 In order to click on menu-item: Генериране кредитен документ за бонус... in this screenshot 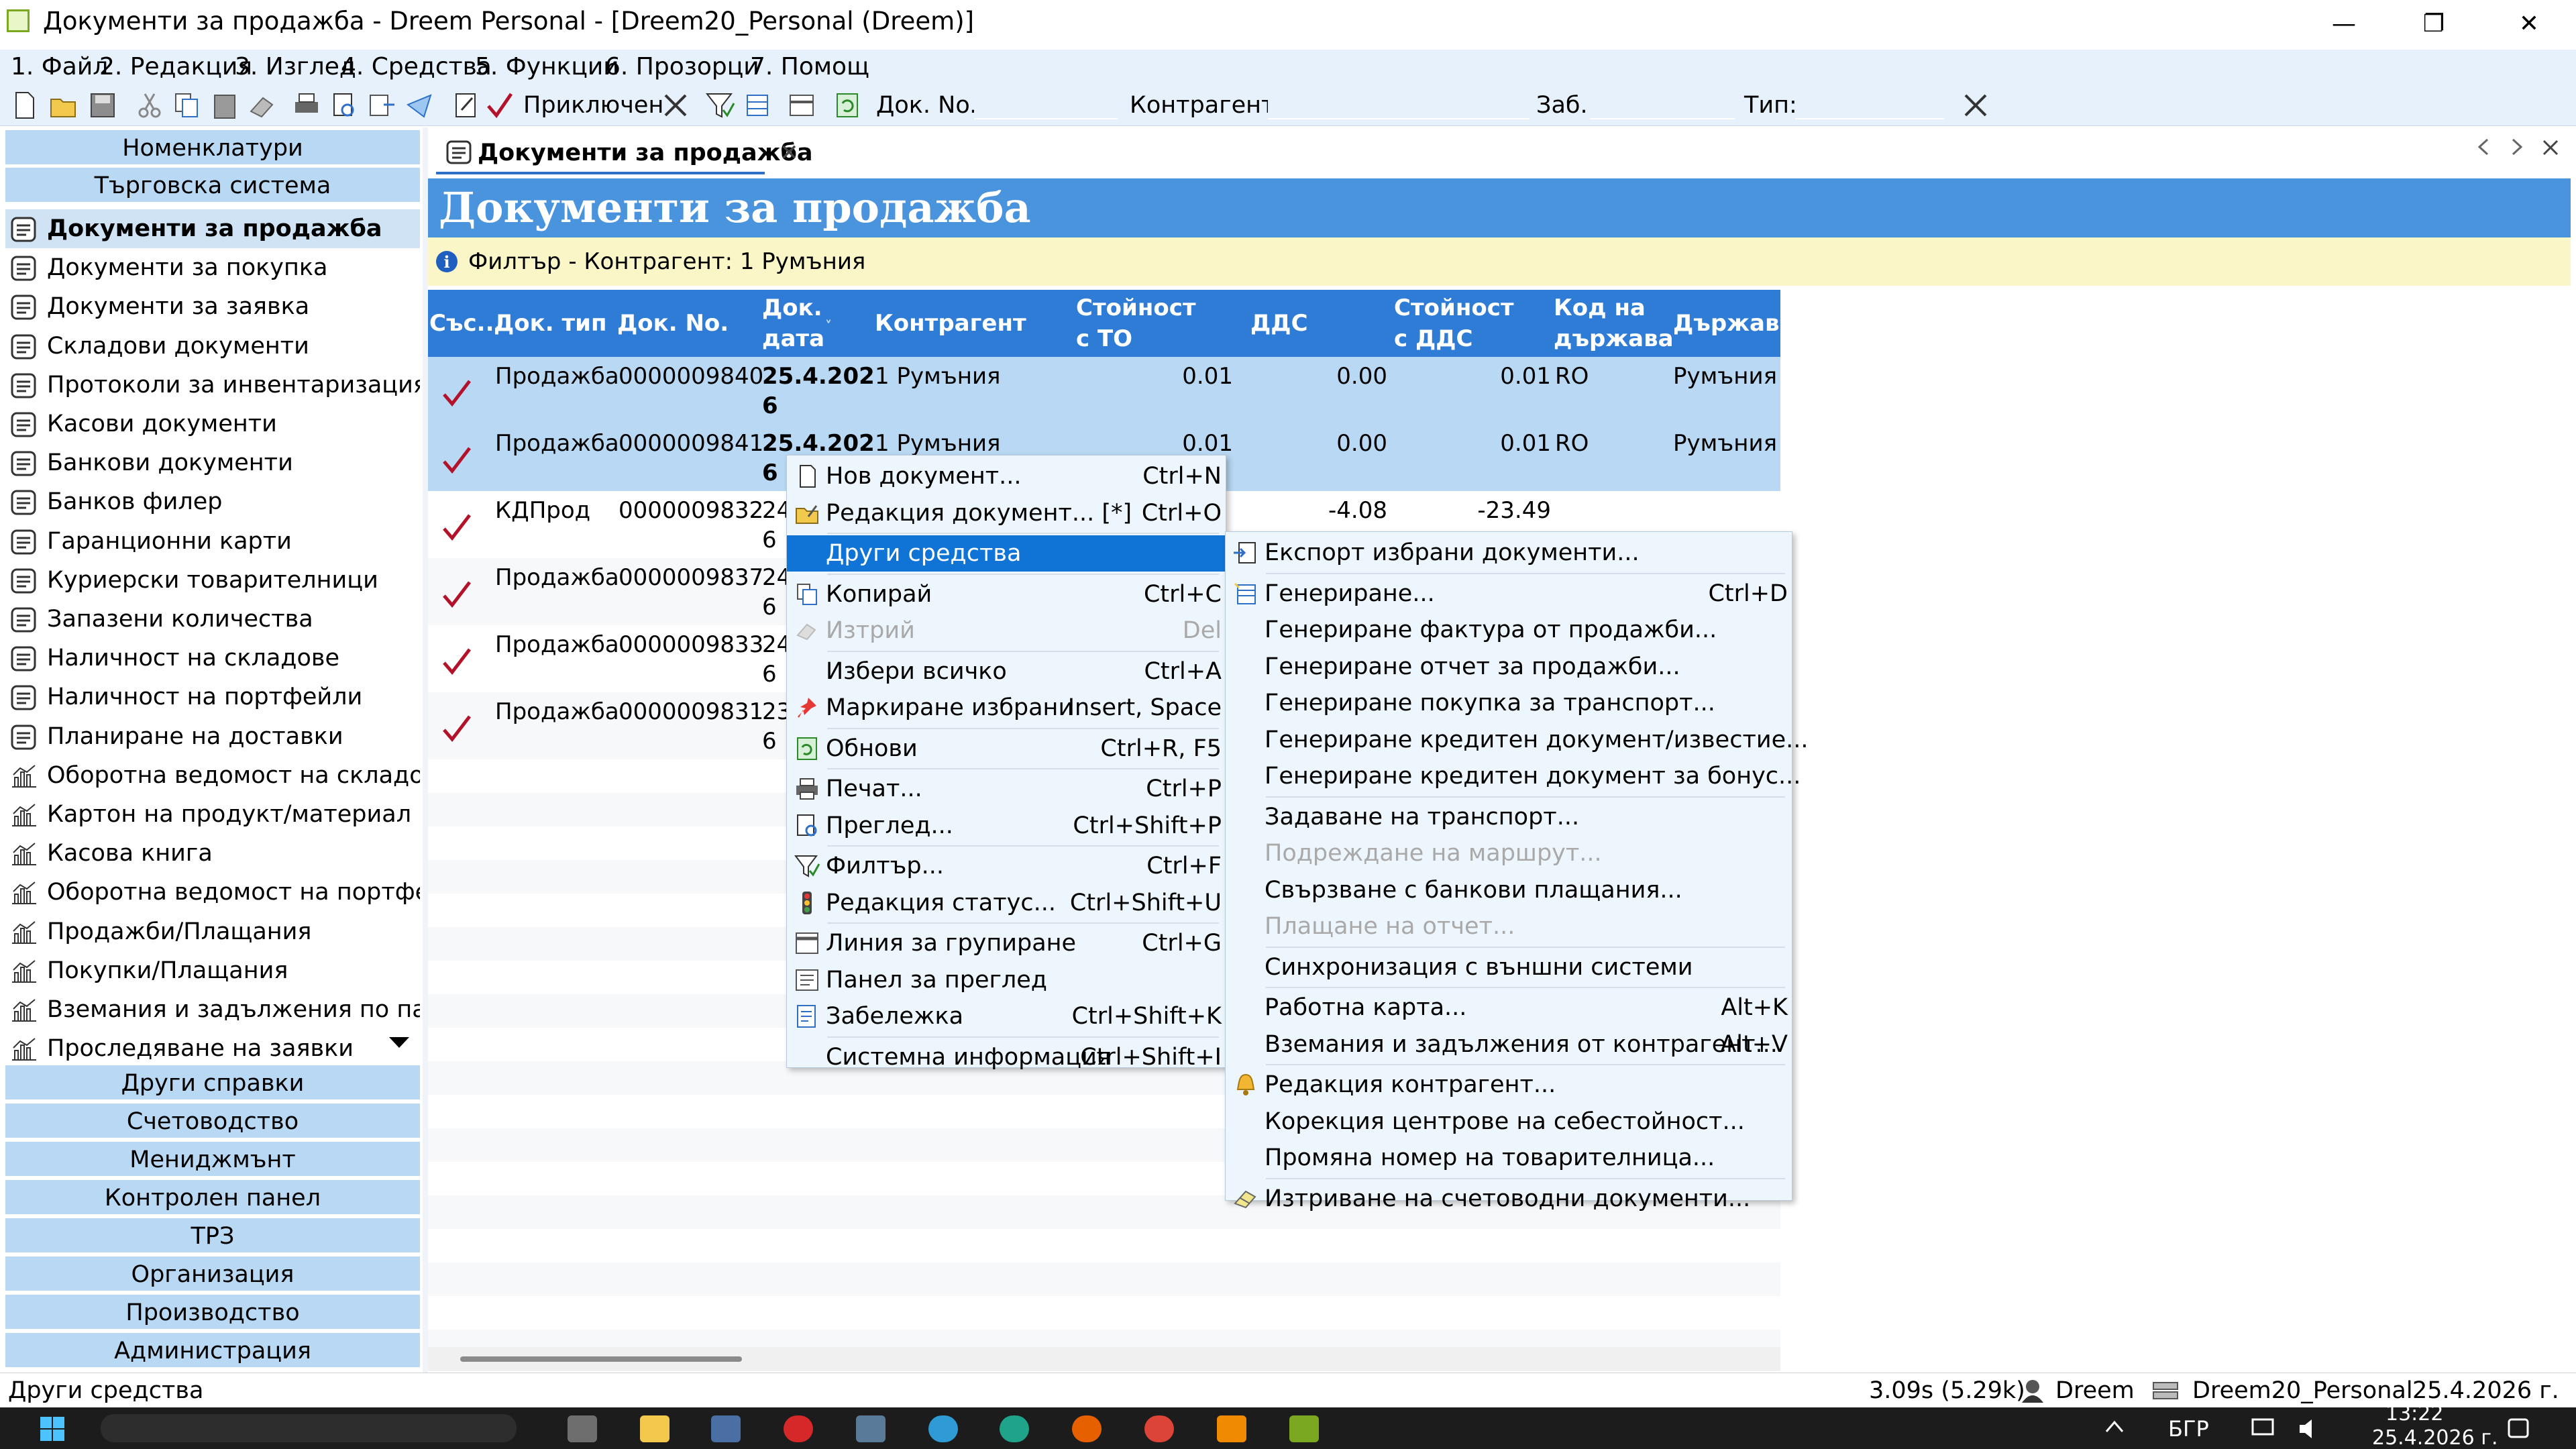, I will do `click(1513, 776)`.